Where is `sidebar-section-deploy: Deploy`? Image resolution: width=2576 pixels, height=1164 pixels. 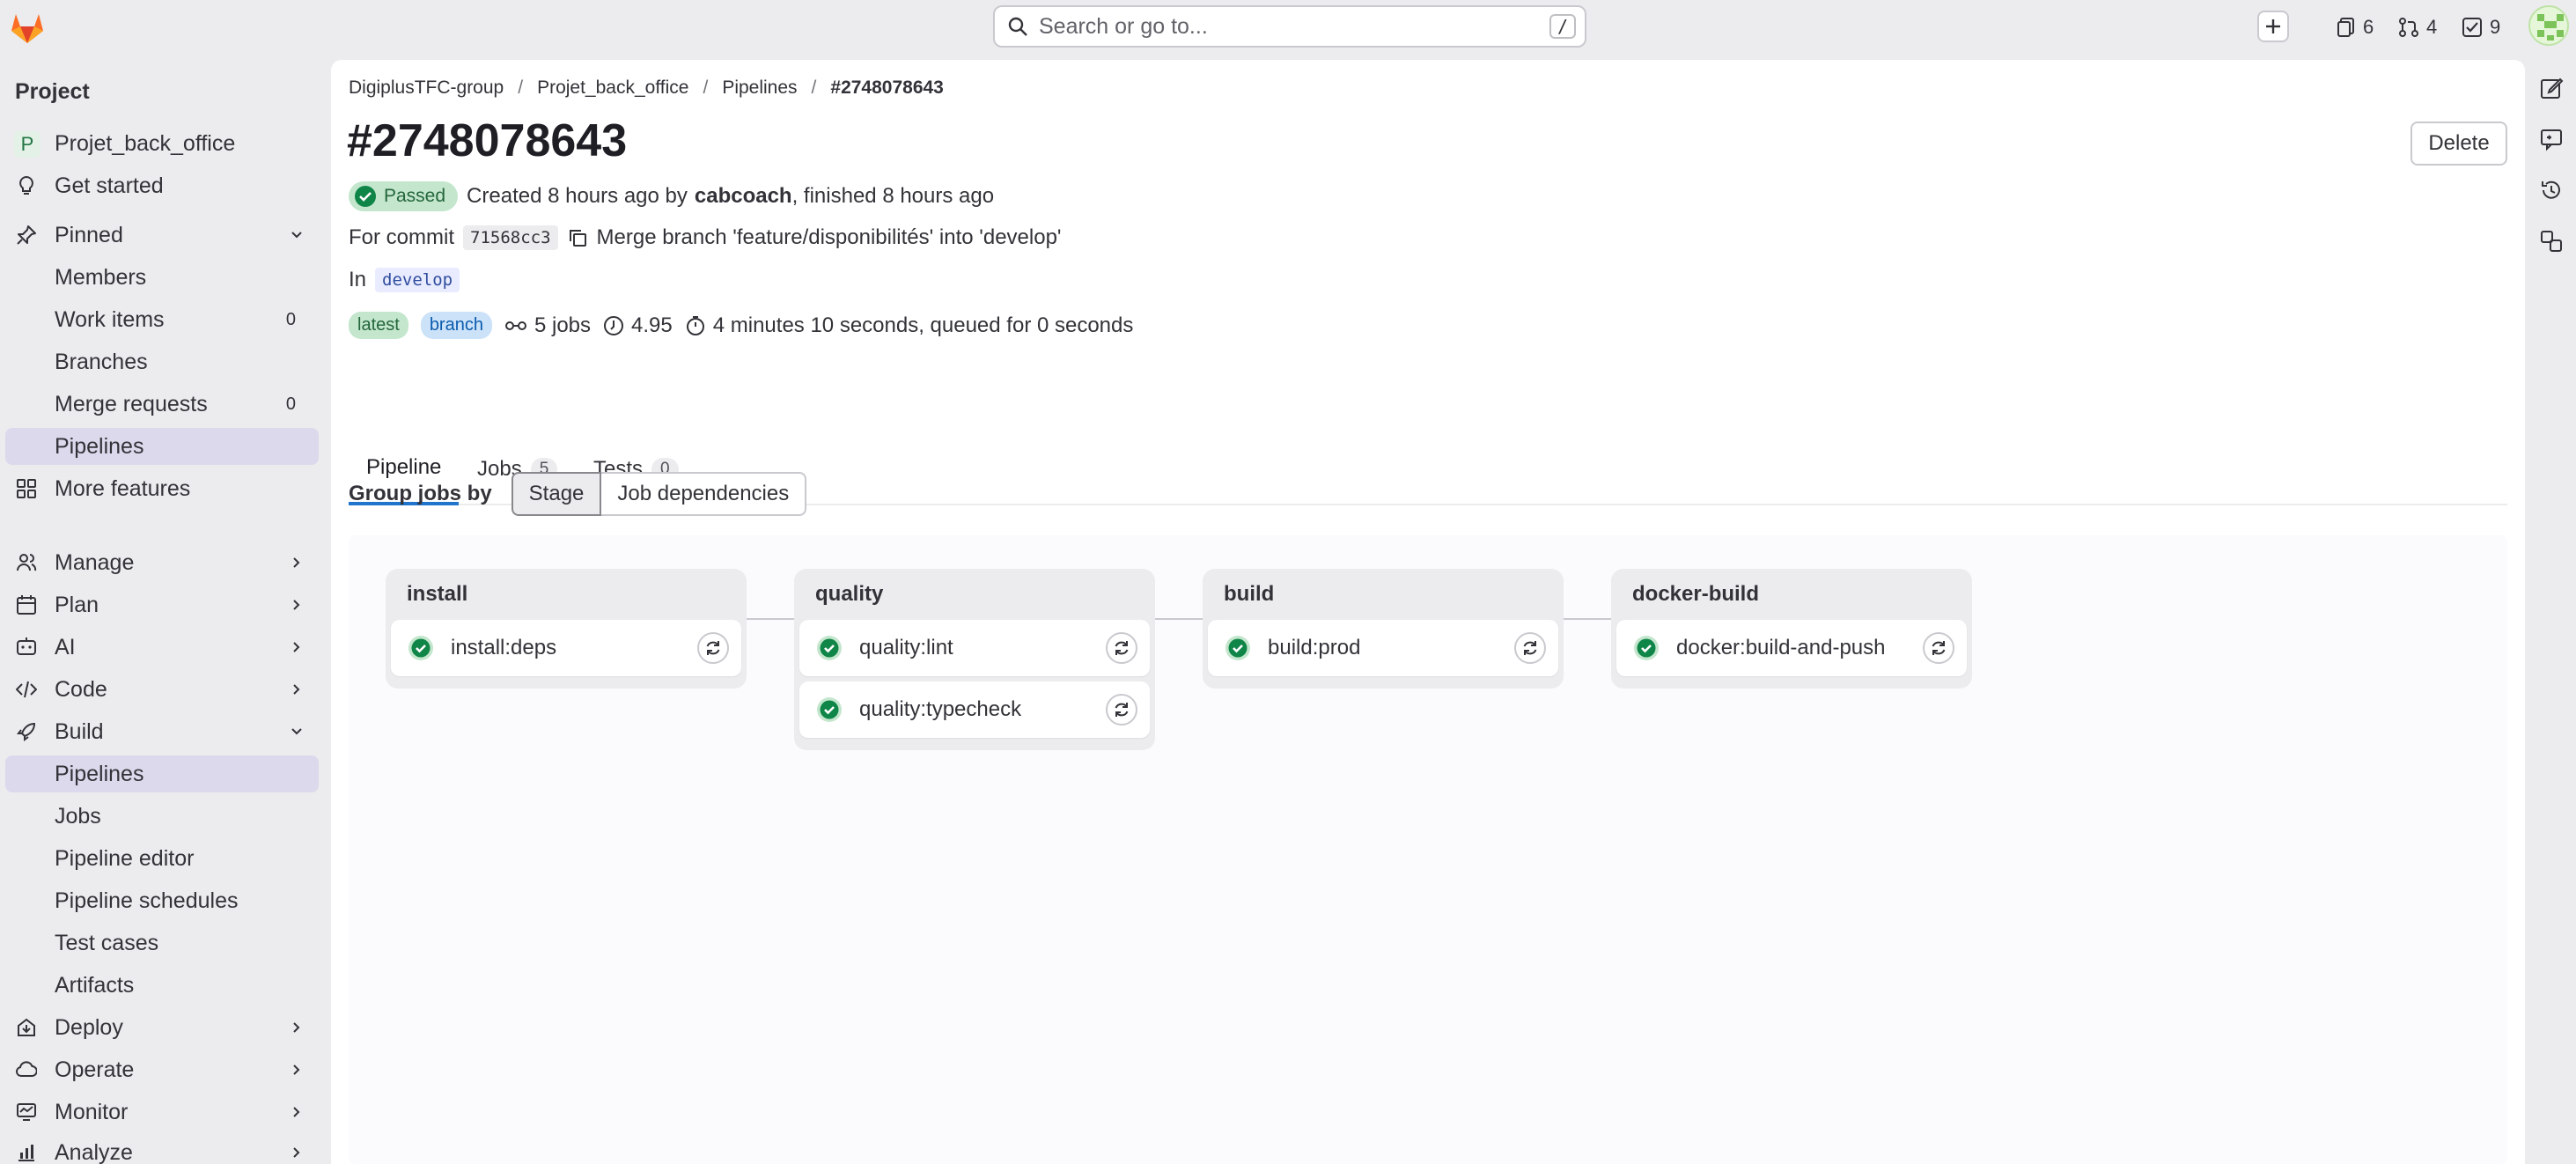
sidebar-section-deploy: Deploy is located at coordinates (162, 1027).